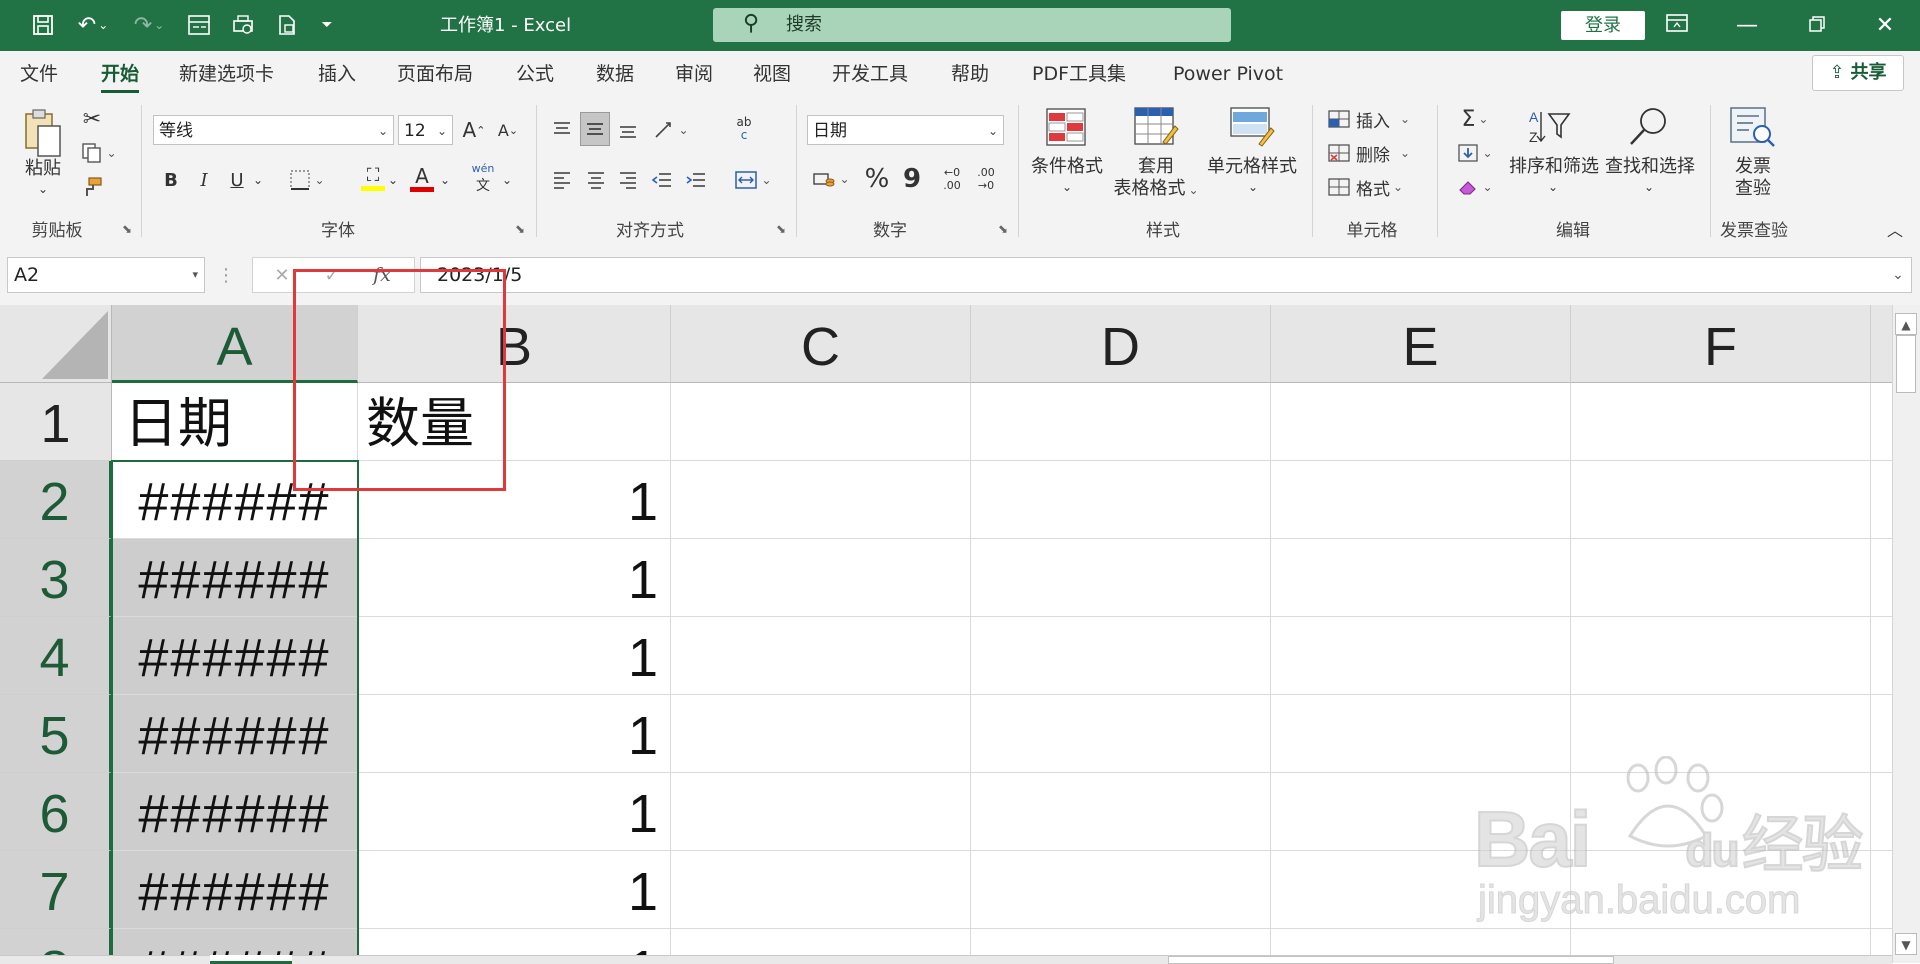 Image resolution: width=1920 pixels, height=964 pixels. What do you see at coordinates (56, 344) in the screenshot?
I see `select-all-button` at bounding box center [56, 344].